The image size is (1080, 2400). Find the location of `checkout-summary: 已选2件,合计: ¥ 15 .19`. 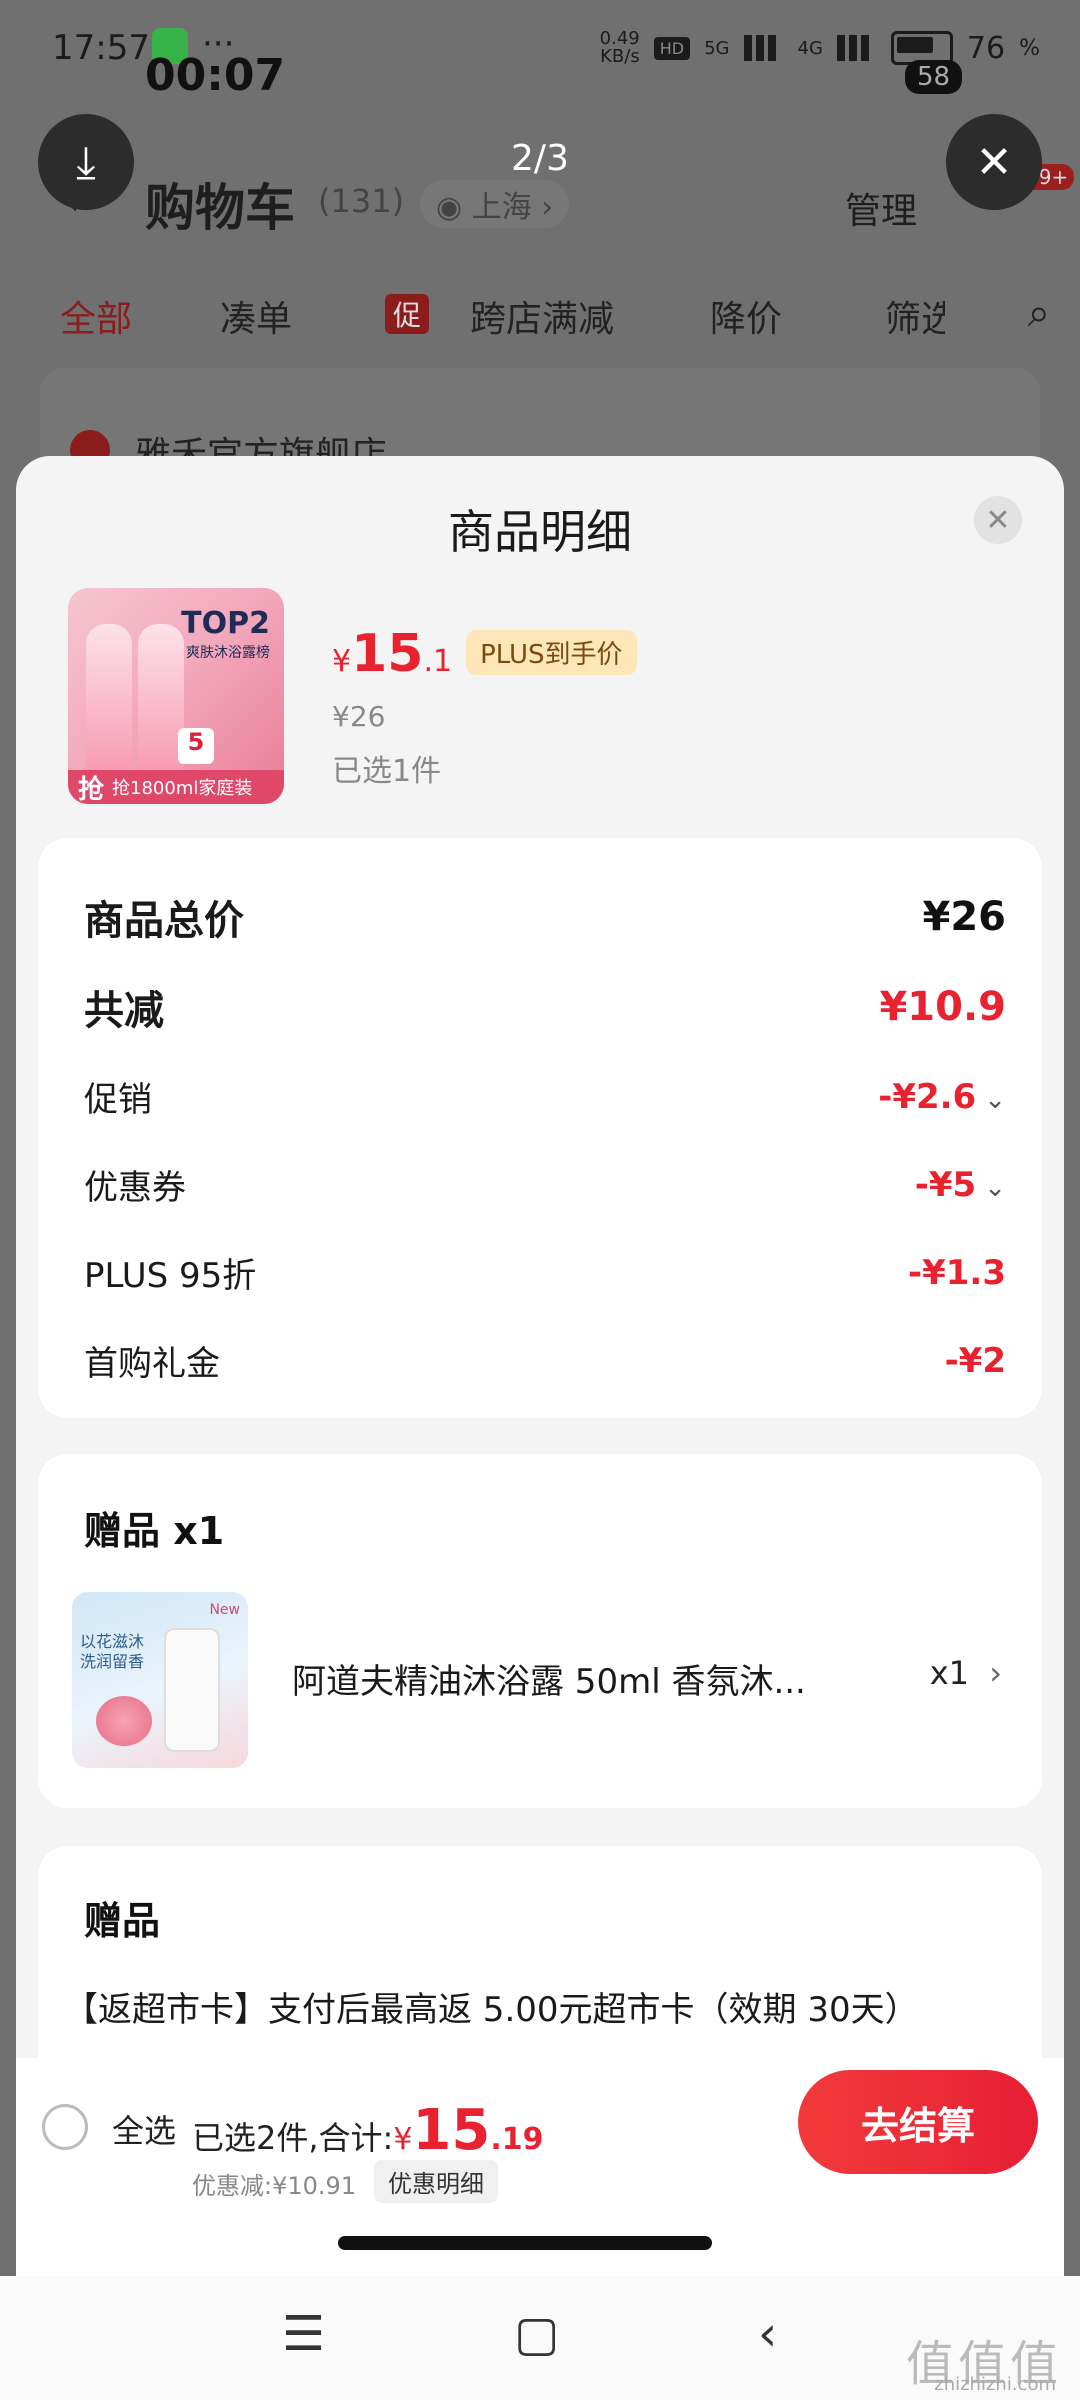

checkout-summary: 已选2件,合计: ¥ 15 .19 is located at coordinates (368, 2130).